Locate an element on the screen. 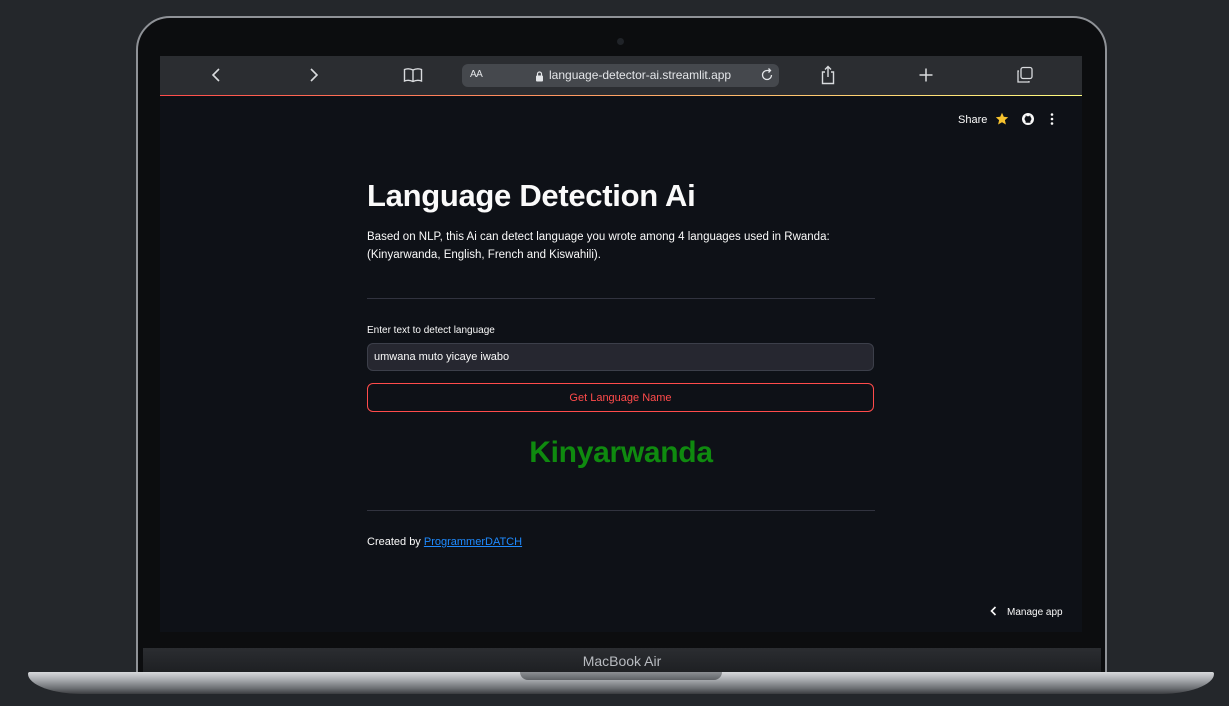 This screenshot has width=1229, height=706. address-bar: AA language-detector-ai.streamlit.app is located at coordinates (620, 75).